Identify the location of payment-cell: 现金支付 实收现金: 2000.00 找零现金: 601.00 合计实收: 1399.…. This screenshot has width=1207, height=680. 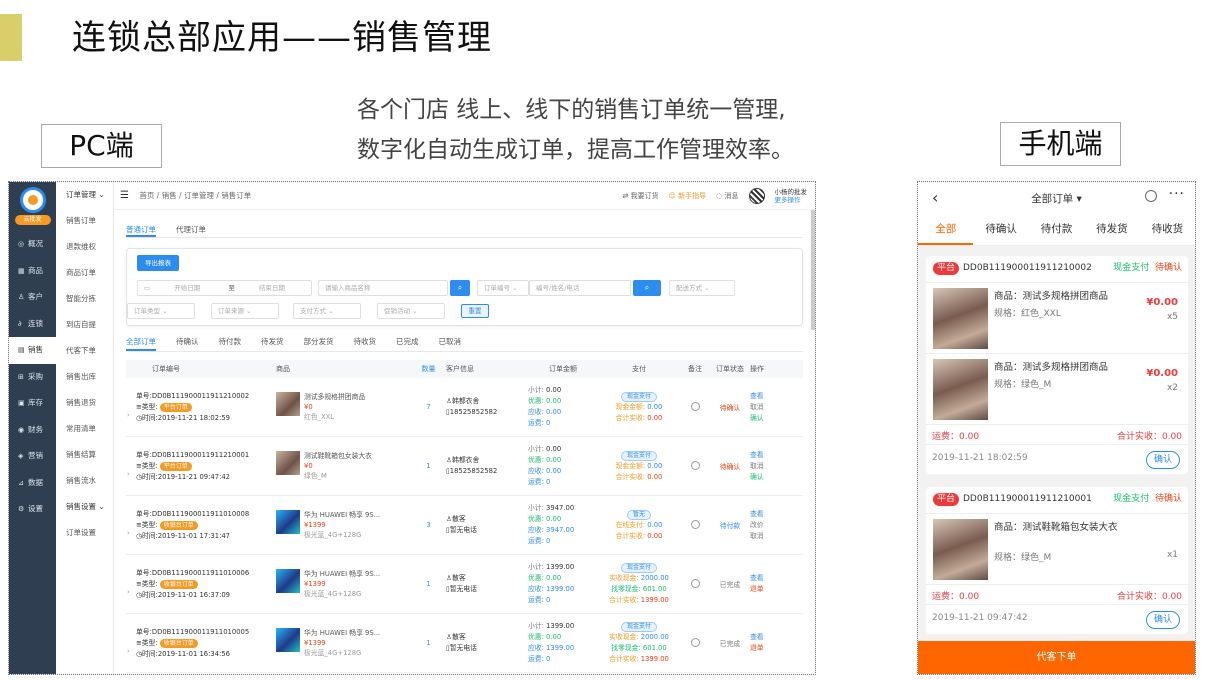
(639, 583).